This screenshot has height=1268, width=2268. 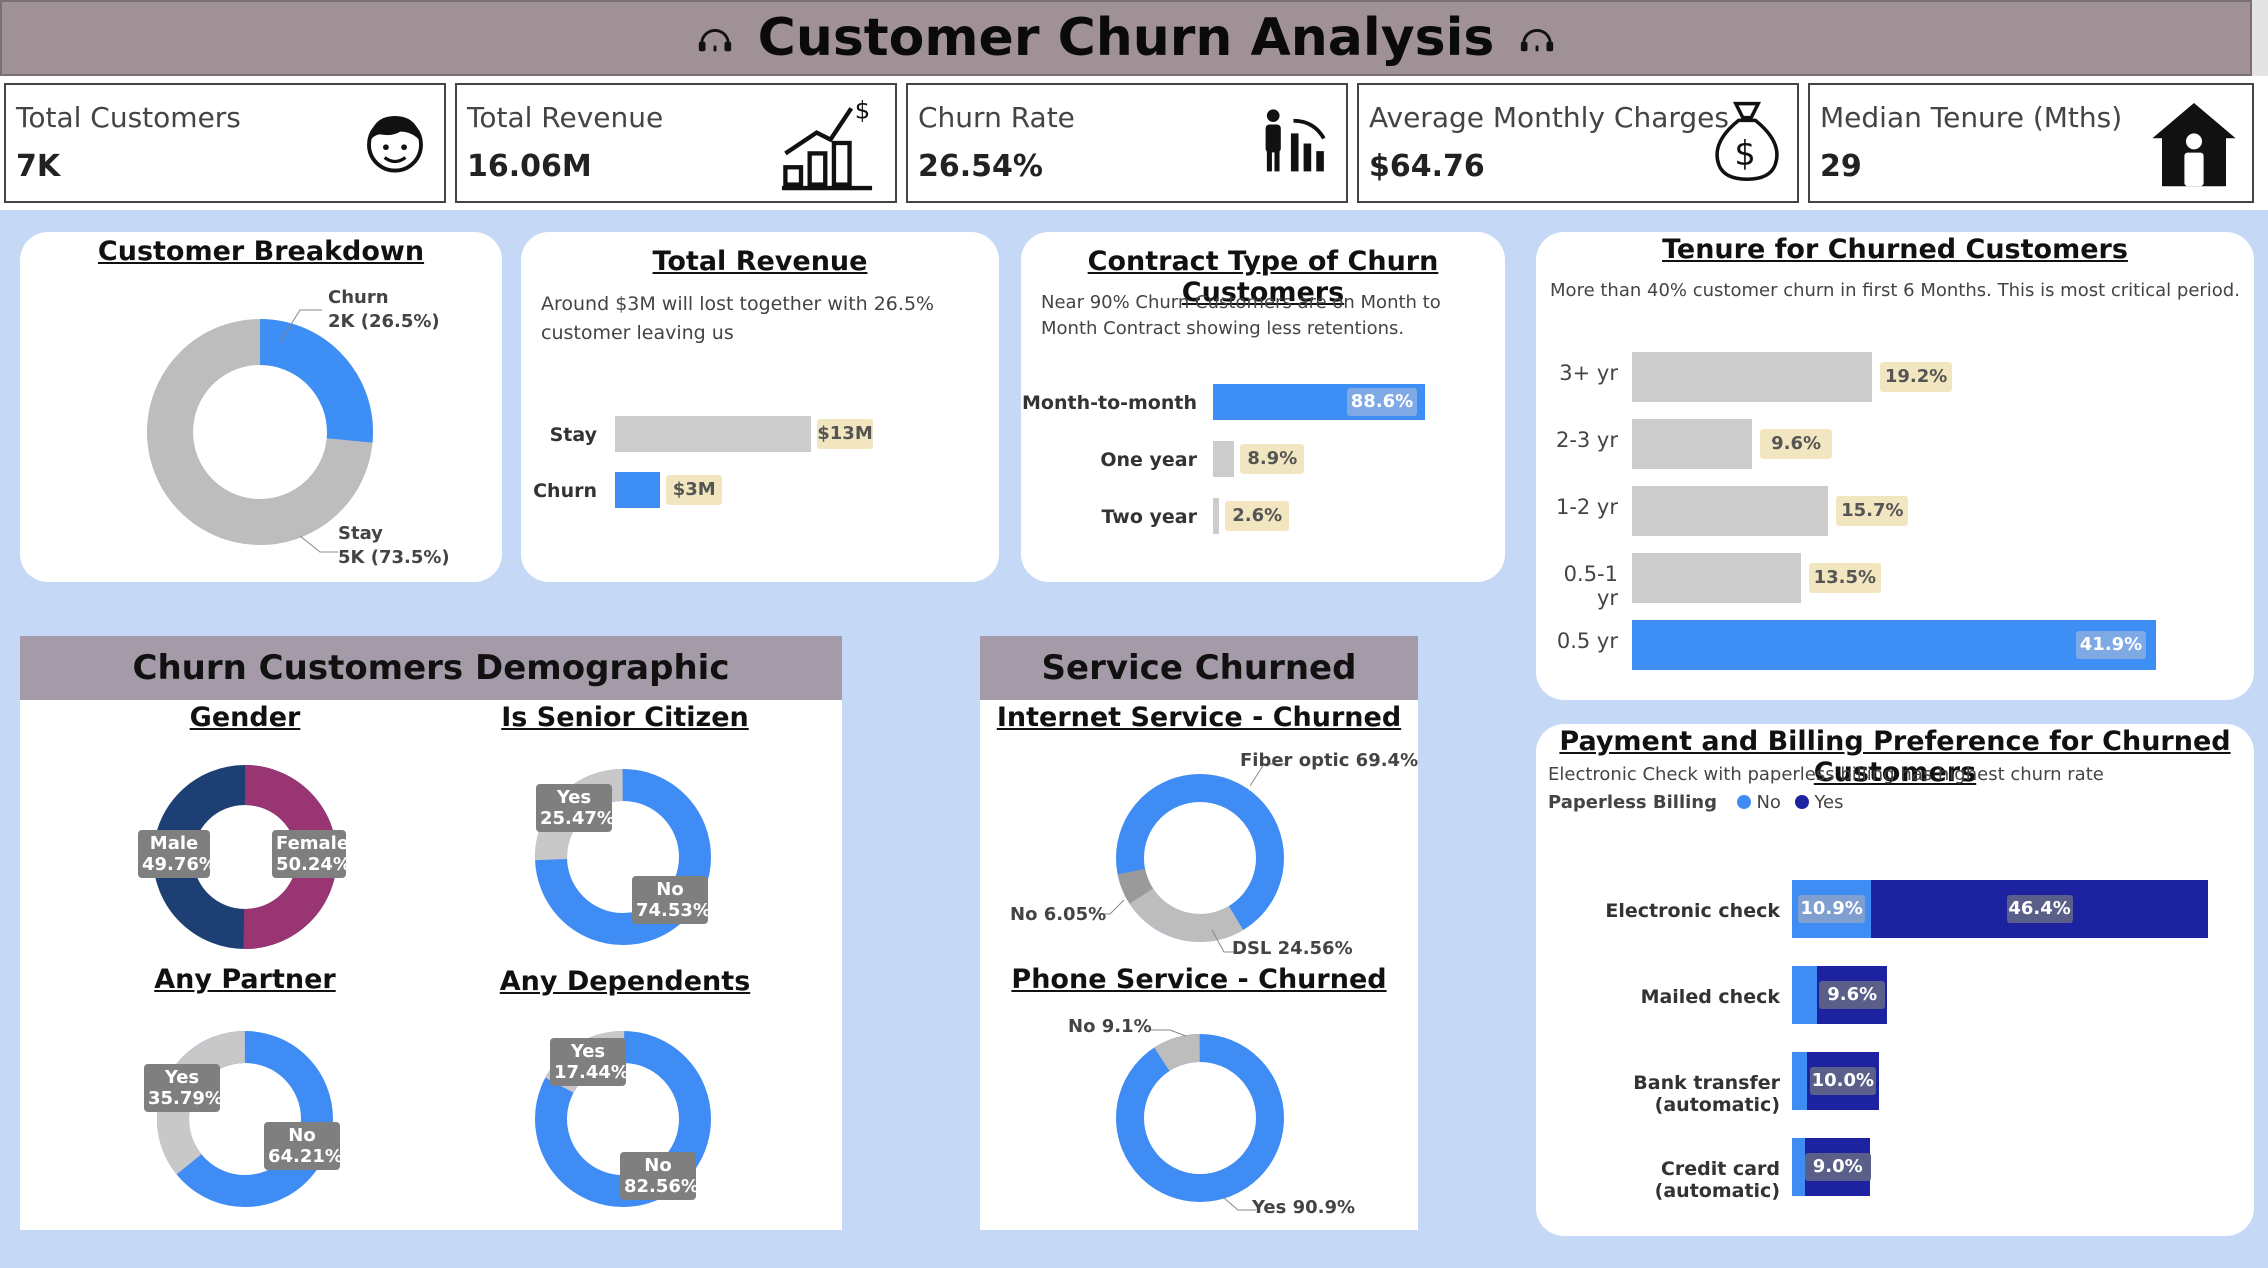 I want to click on kpi-label: Total Revenue, so click(x=565, y=117).